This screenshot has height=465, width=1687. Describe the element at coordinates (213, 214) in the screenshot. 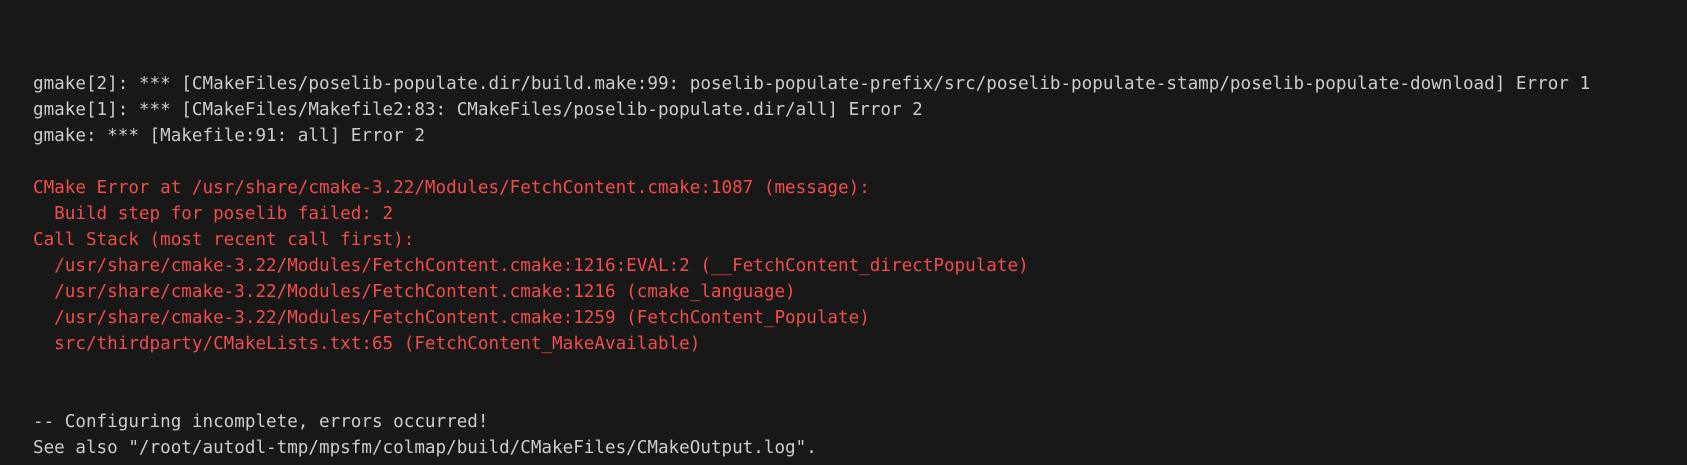

I see `output-line-build-step-failed: Build step for poselib failed: 2` at that location.